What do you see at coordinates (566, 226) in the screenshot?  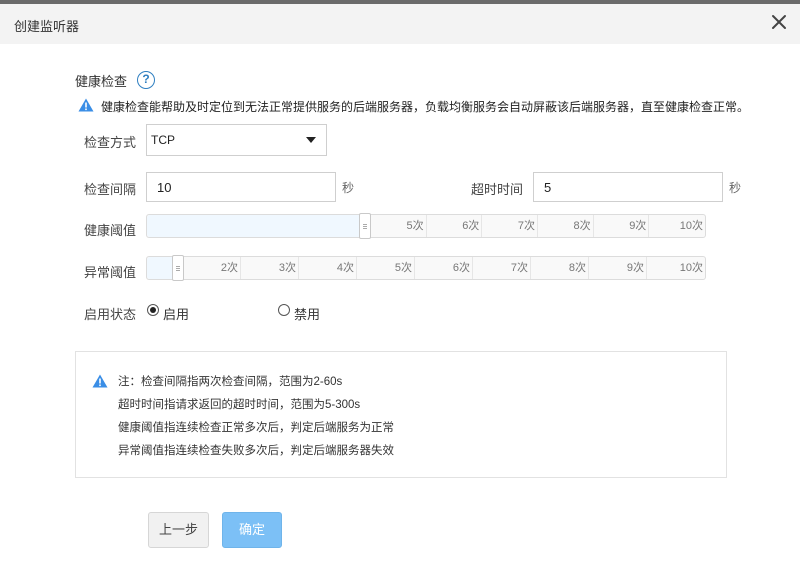 I see `healthy-threshold-tick: 8次` at bounding box center [566, 226].